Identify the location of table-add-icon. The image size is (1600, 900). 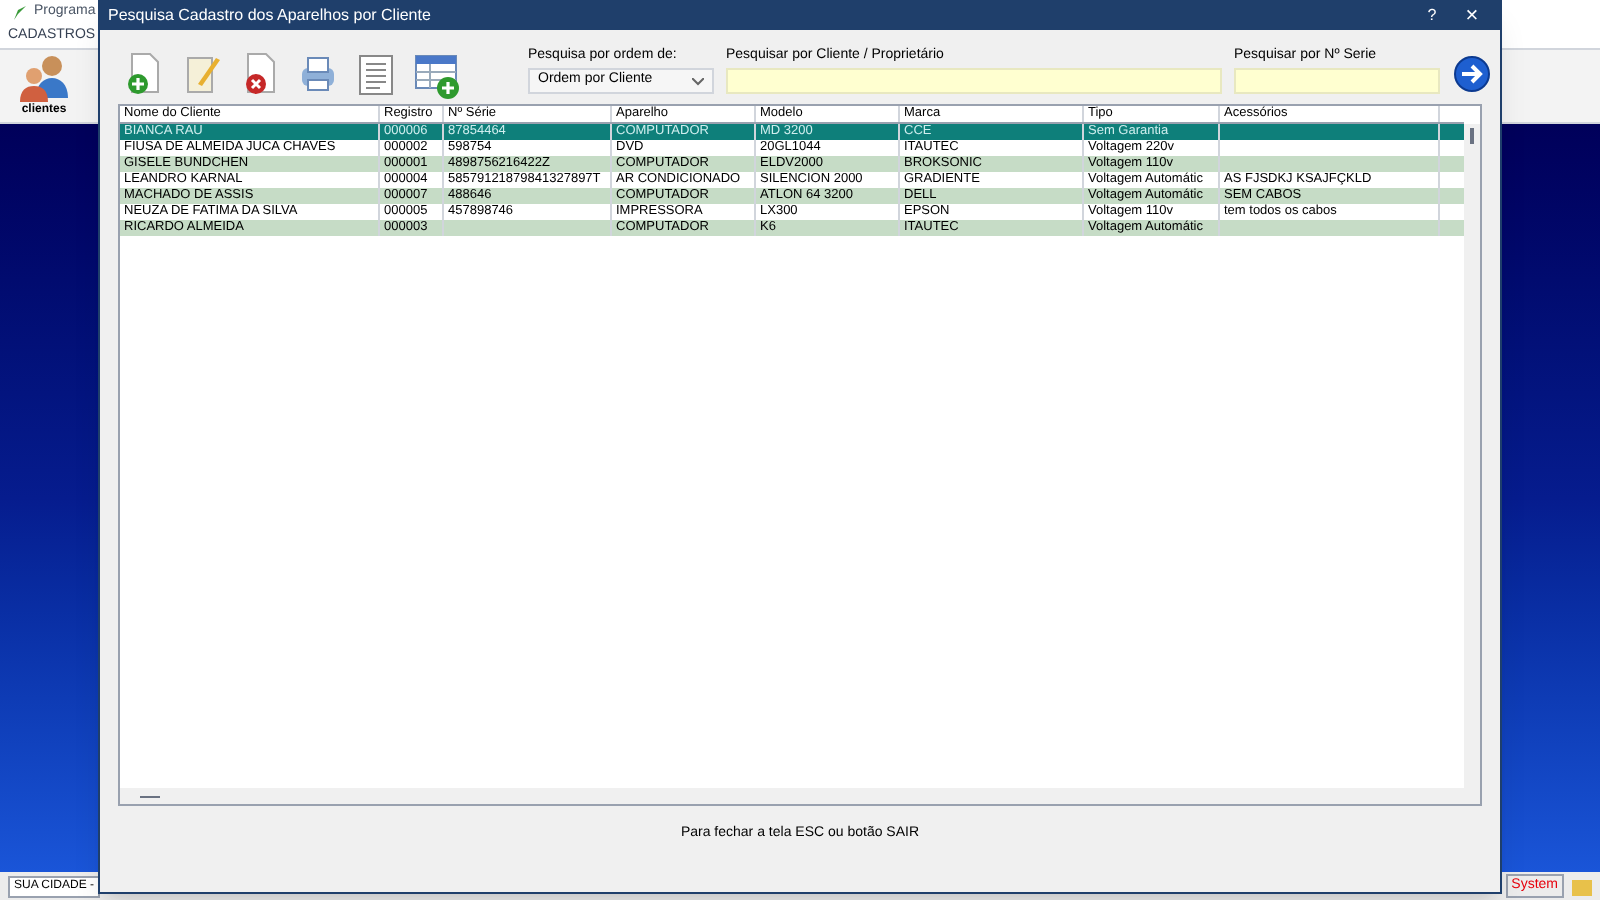
(438, 76).